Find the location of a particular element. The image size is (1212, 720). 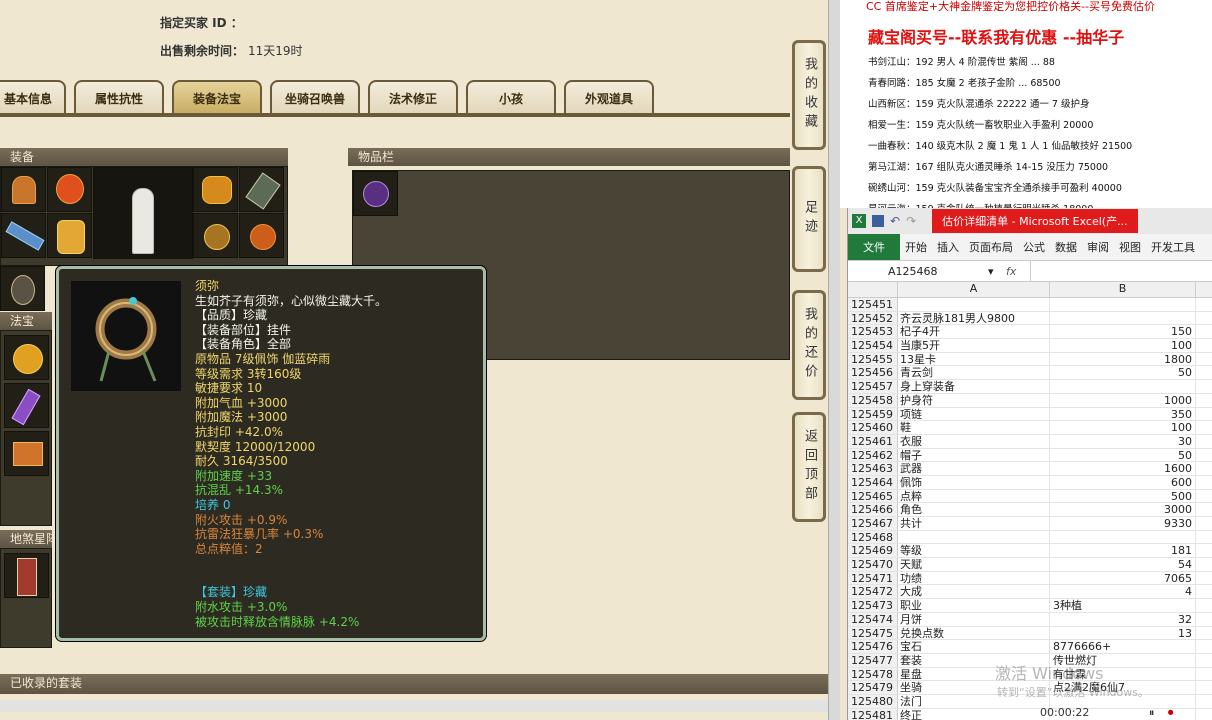

column-a-header: A is located at coordinates (974, 289).